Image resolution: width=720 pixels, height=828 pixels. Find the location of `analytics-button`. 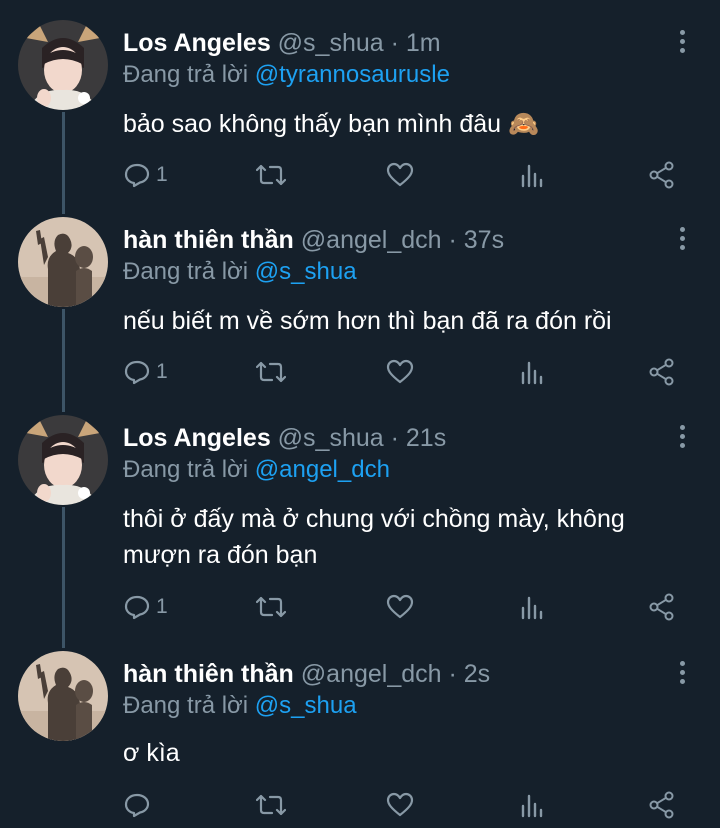

analytics-button is located at coordinates (532, 805).